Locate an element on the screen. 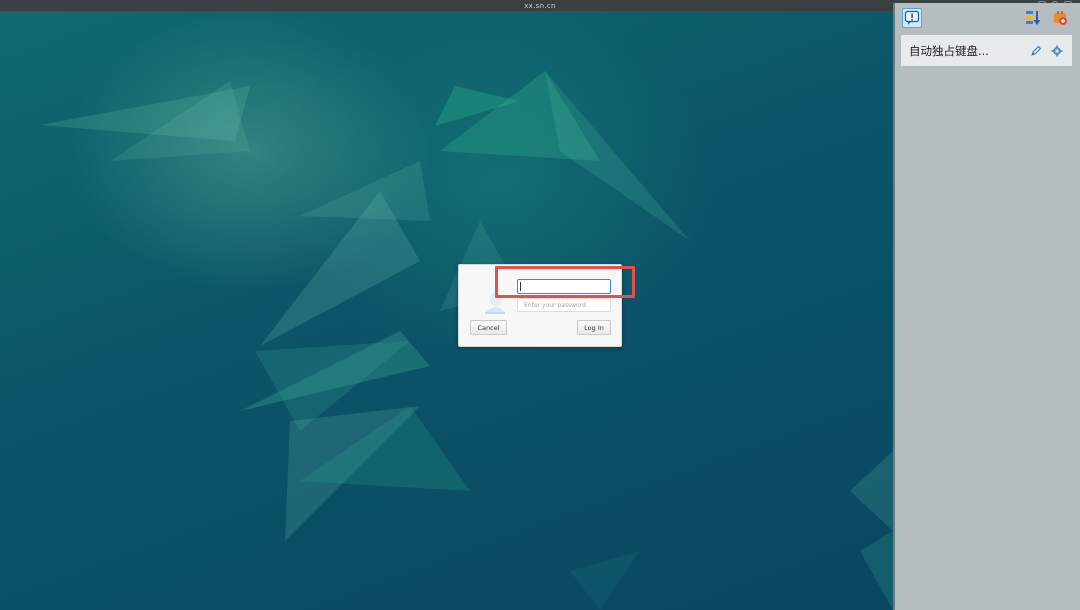 Image resolution: width=1080 pixels, height=610 pixels. highlight-box is located at coordinates (565, 282).